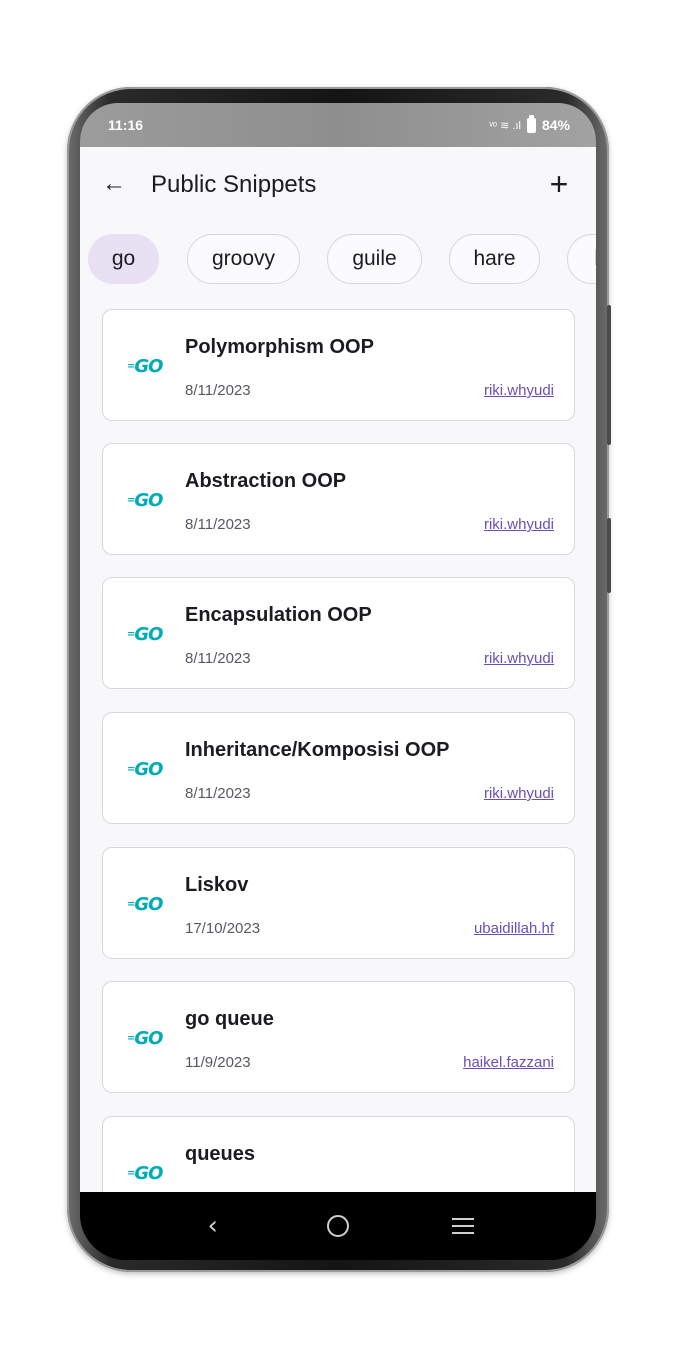  What do you see at coordinates (234, 184) in the screenshot?
I see `page-title: Public Snippets` at bounding box center [234, 184].